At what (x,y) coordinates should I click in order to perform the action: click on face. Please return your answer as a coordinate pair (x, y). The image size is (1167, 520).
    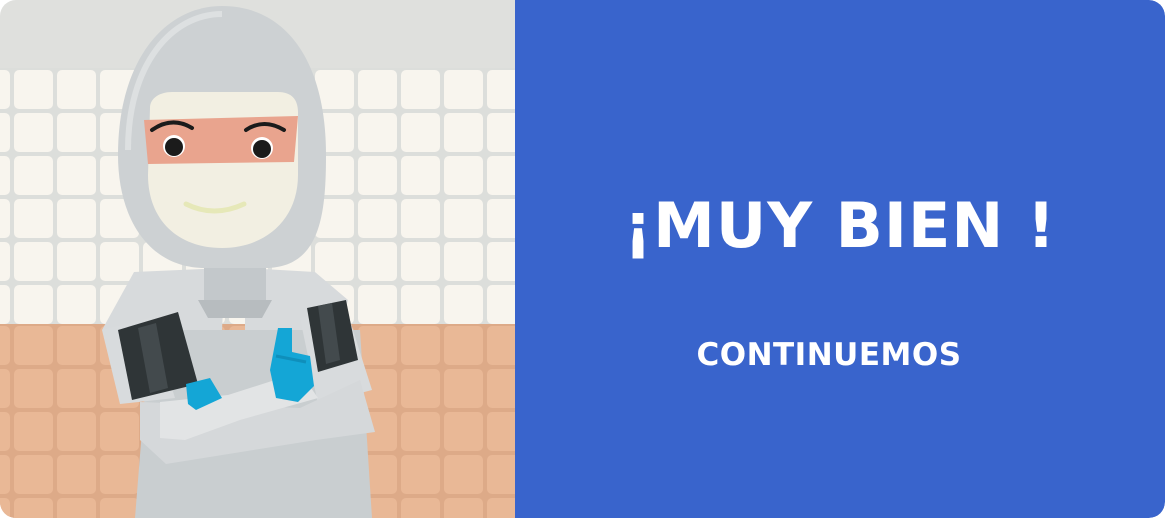
    Looking at the image, I should click on (223, 170).